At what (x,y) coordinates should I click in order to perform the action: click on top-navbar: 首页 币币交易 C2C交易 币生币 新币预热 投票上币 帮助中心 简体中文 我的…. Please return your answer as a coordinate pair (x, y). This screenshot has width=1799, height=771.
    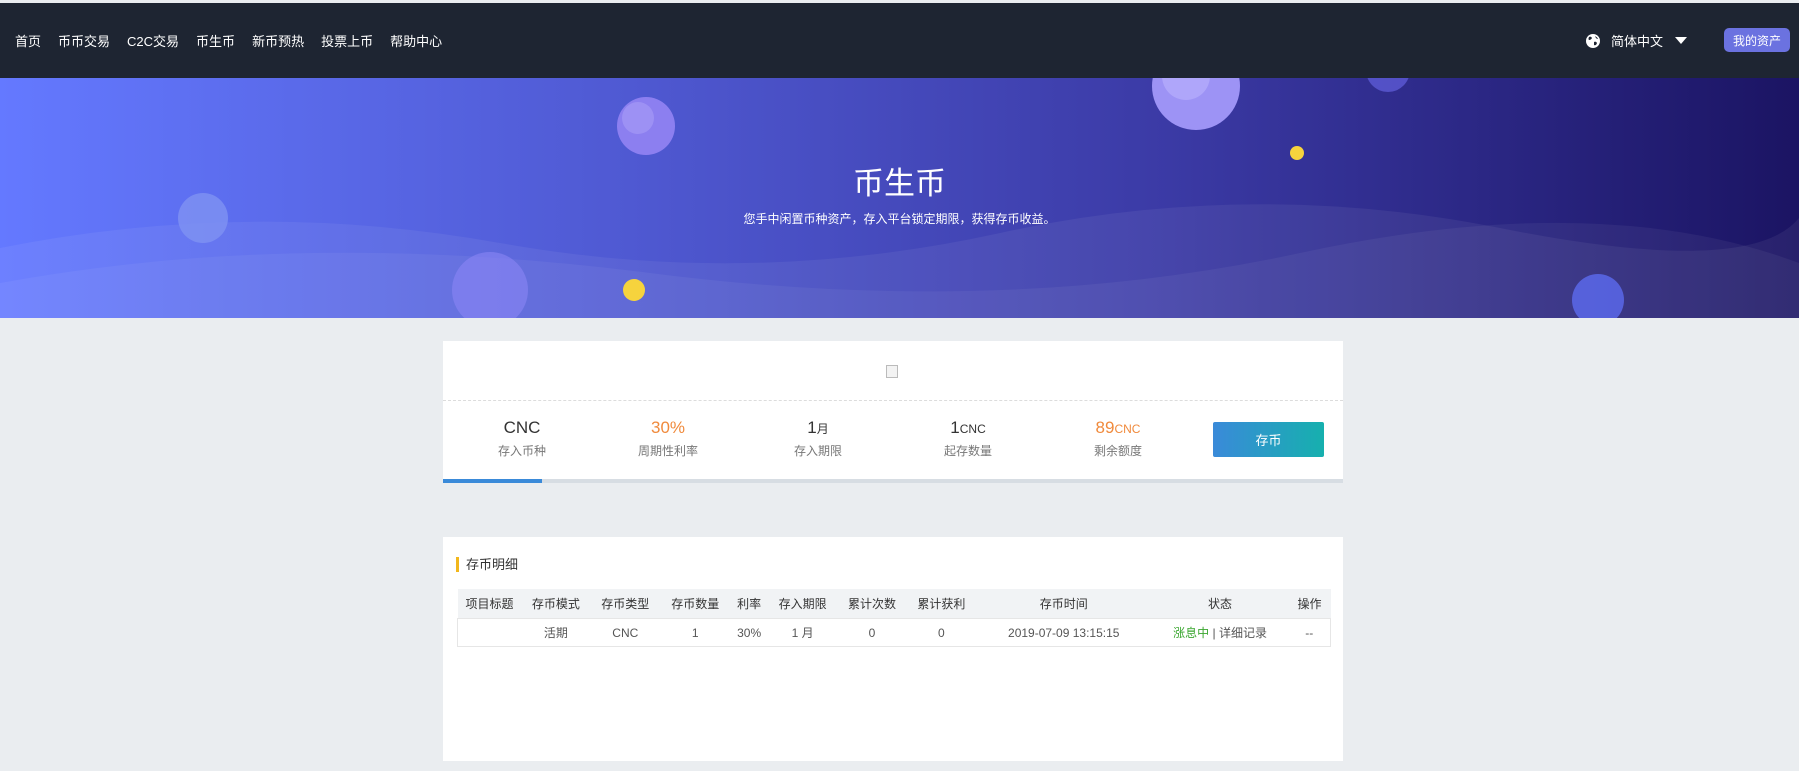
    Looking at the image, I should click on (899, 40).